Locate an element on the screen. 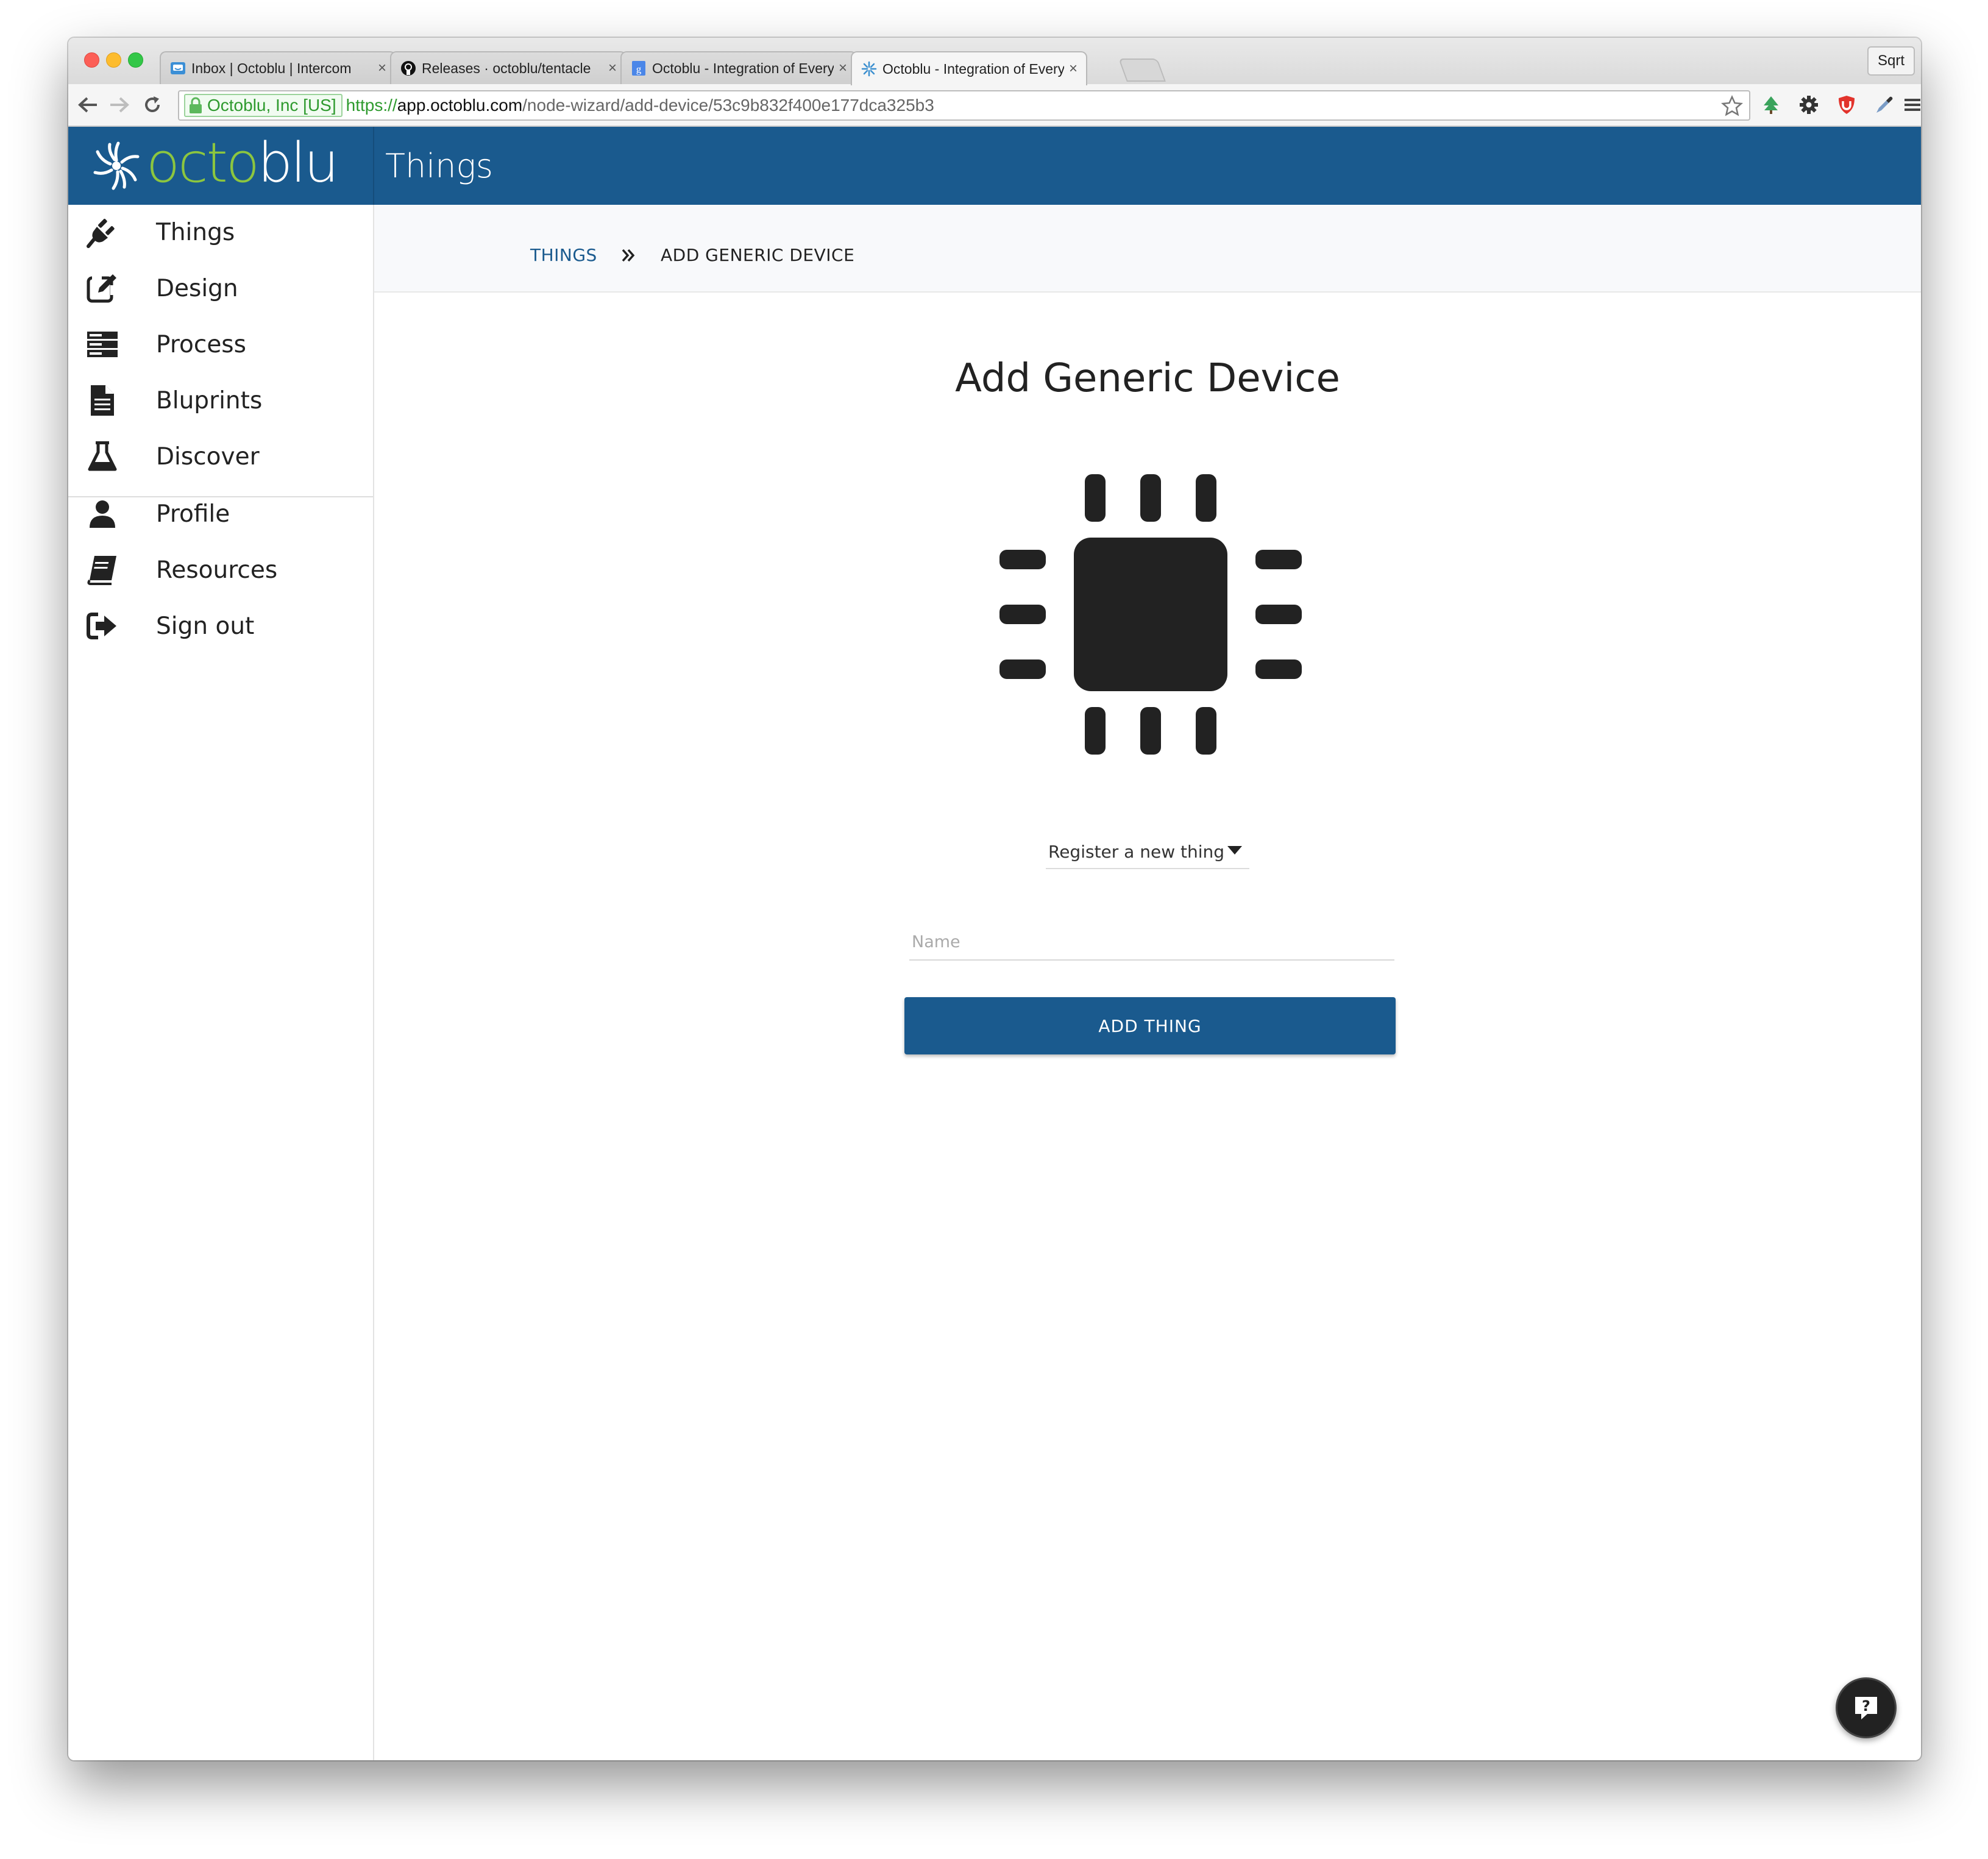  minimize-window-button is located at coordinates (113, 60).